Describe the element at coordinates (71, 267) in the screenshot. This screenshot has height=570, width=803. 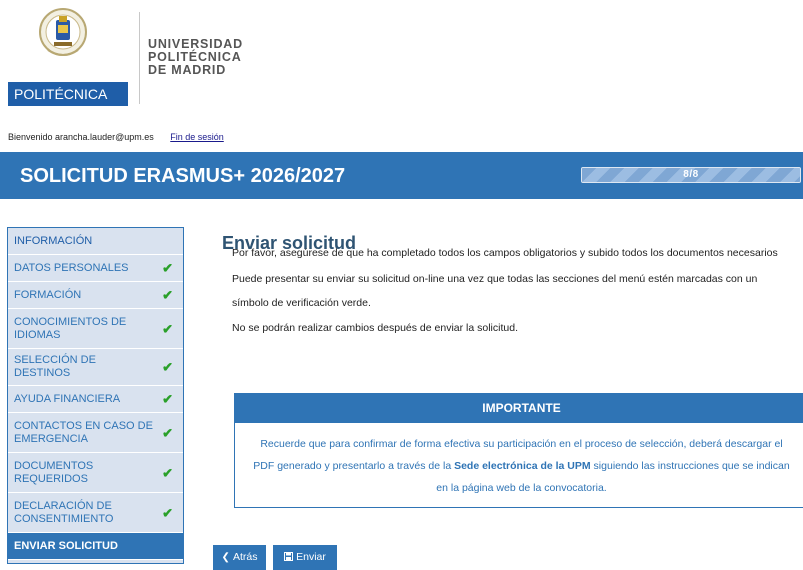
I see `sidebar-item-label: DATOS PERSONALES` at that location.